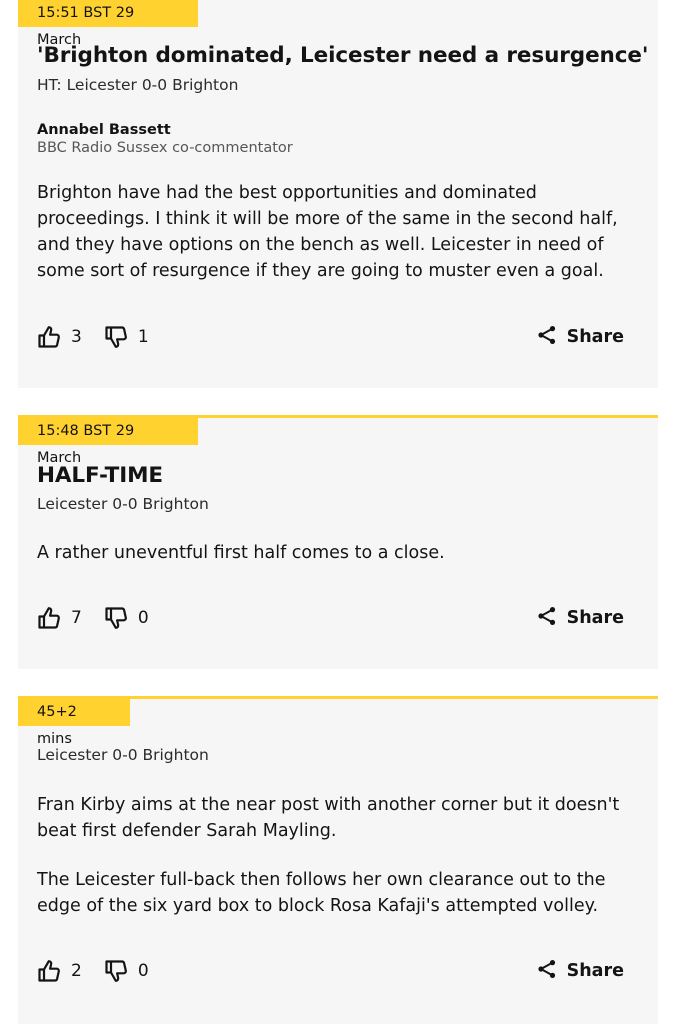 The width and height of the screenshot is (676, 1024). Describe the element at coordinates (138, 85) in the screenshot. I see `post-score: HT: Leicester 0-0 Brighton` at that location.